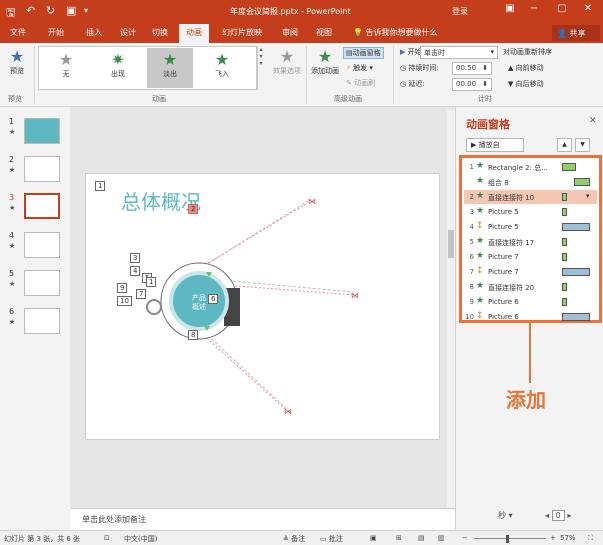  I want to click on list-item: 10 ↕ Picture 6, so click(530, 317).